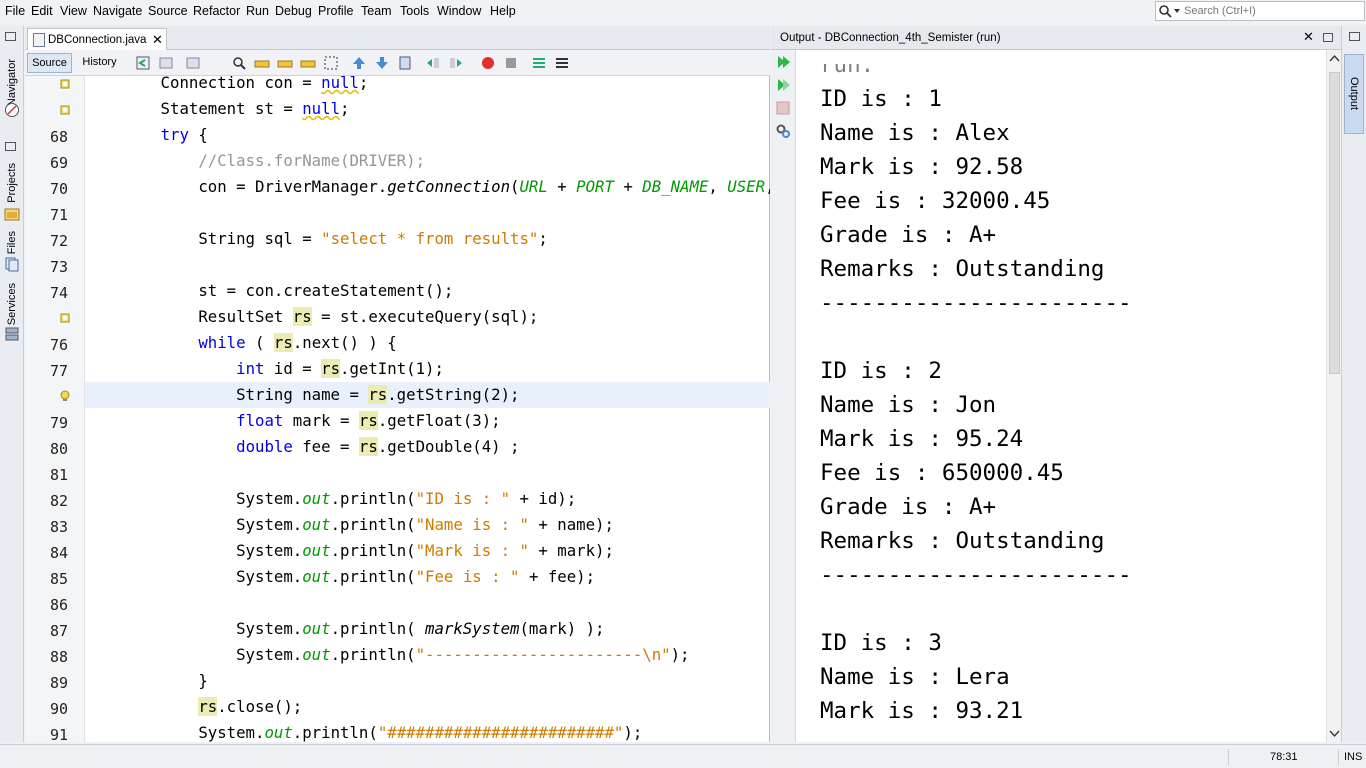 The image size is (1366, 768). Describe the element at coordinates (427, 343) in the screenshot. I see `code-line: while ( rs.next() ) {` at that location.